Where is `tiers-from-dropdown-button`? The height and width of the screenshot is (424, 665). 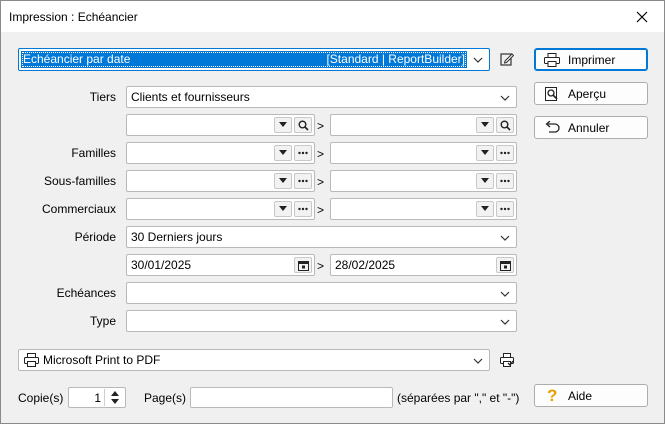
tiers-from-dropdown-button is located at coordinates (283, 125).